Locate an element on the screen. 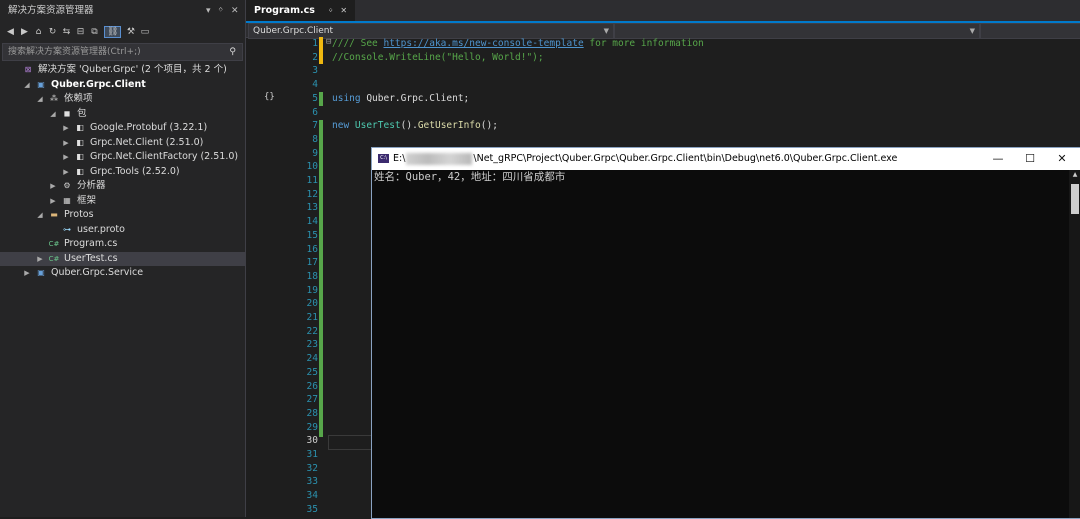  tree-node: ▶ ◧ Grpc.Net.Client (2.51.0) is located at coordinates (122, 143).